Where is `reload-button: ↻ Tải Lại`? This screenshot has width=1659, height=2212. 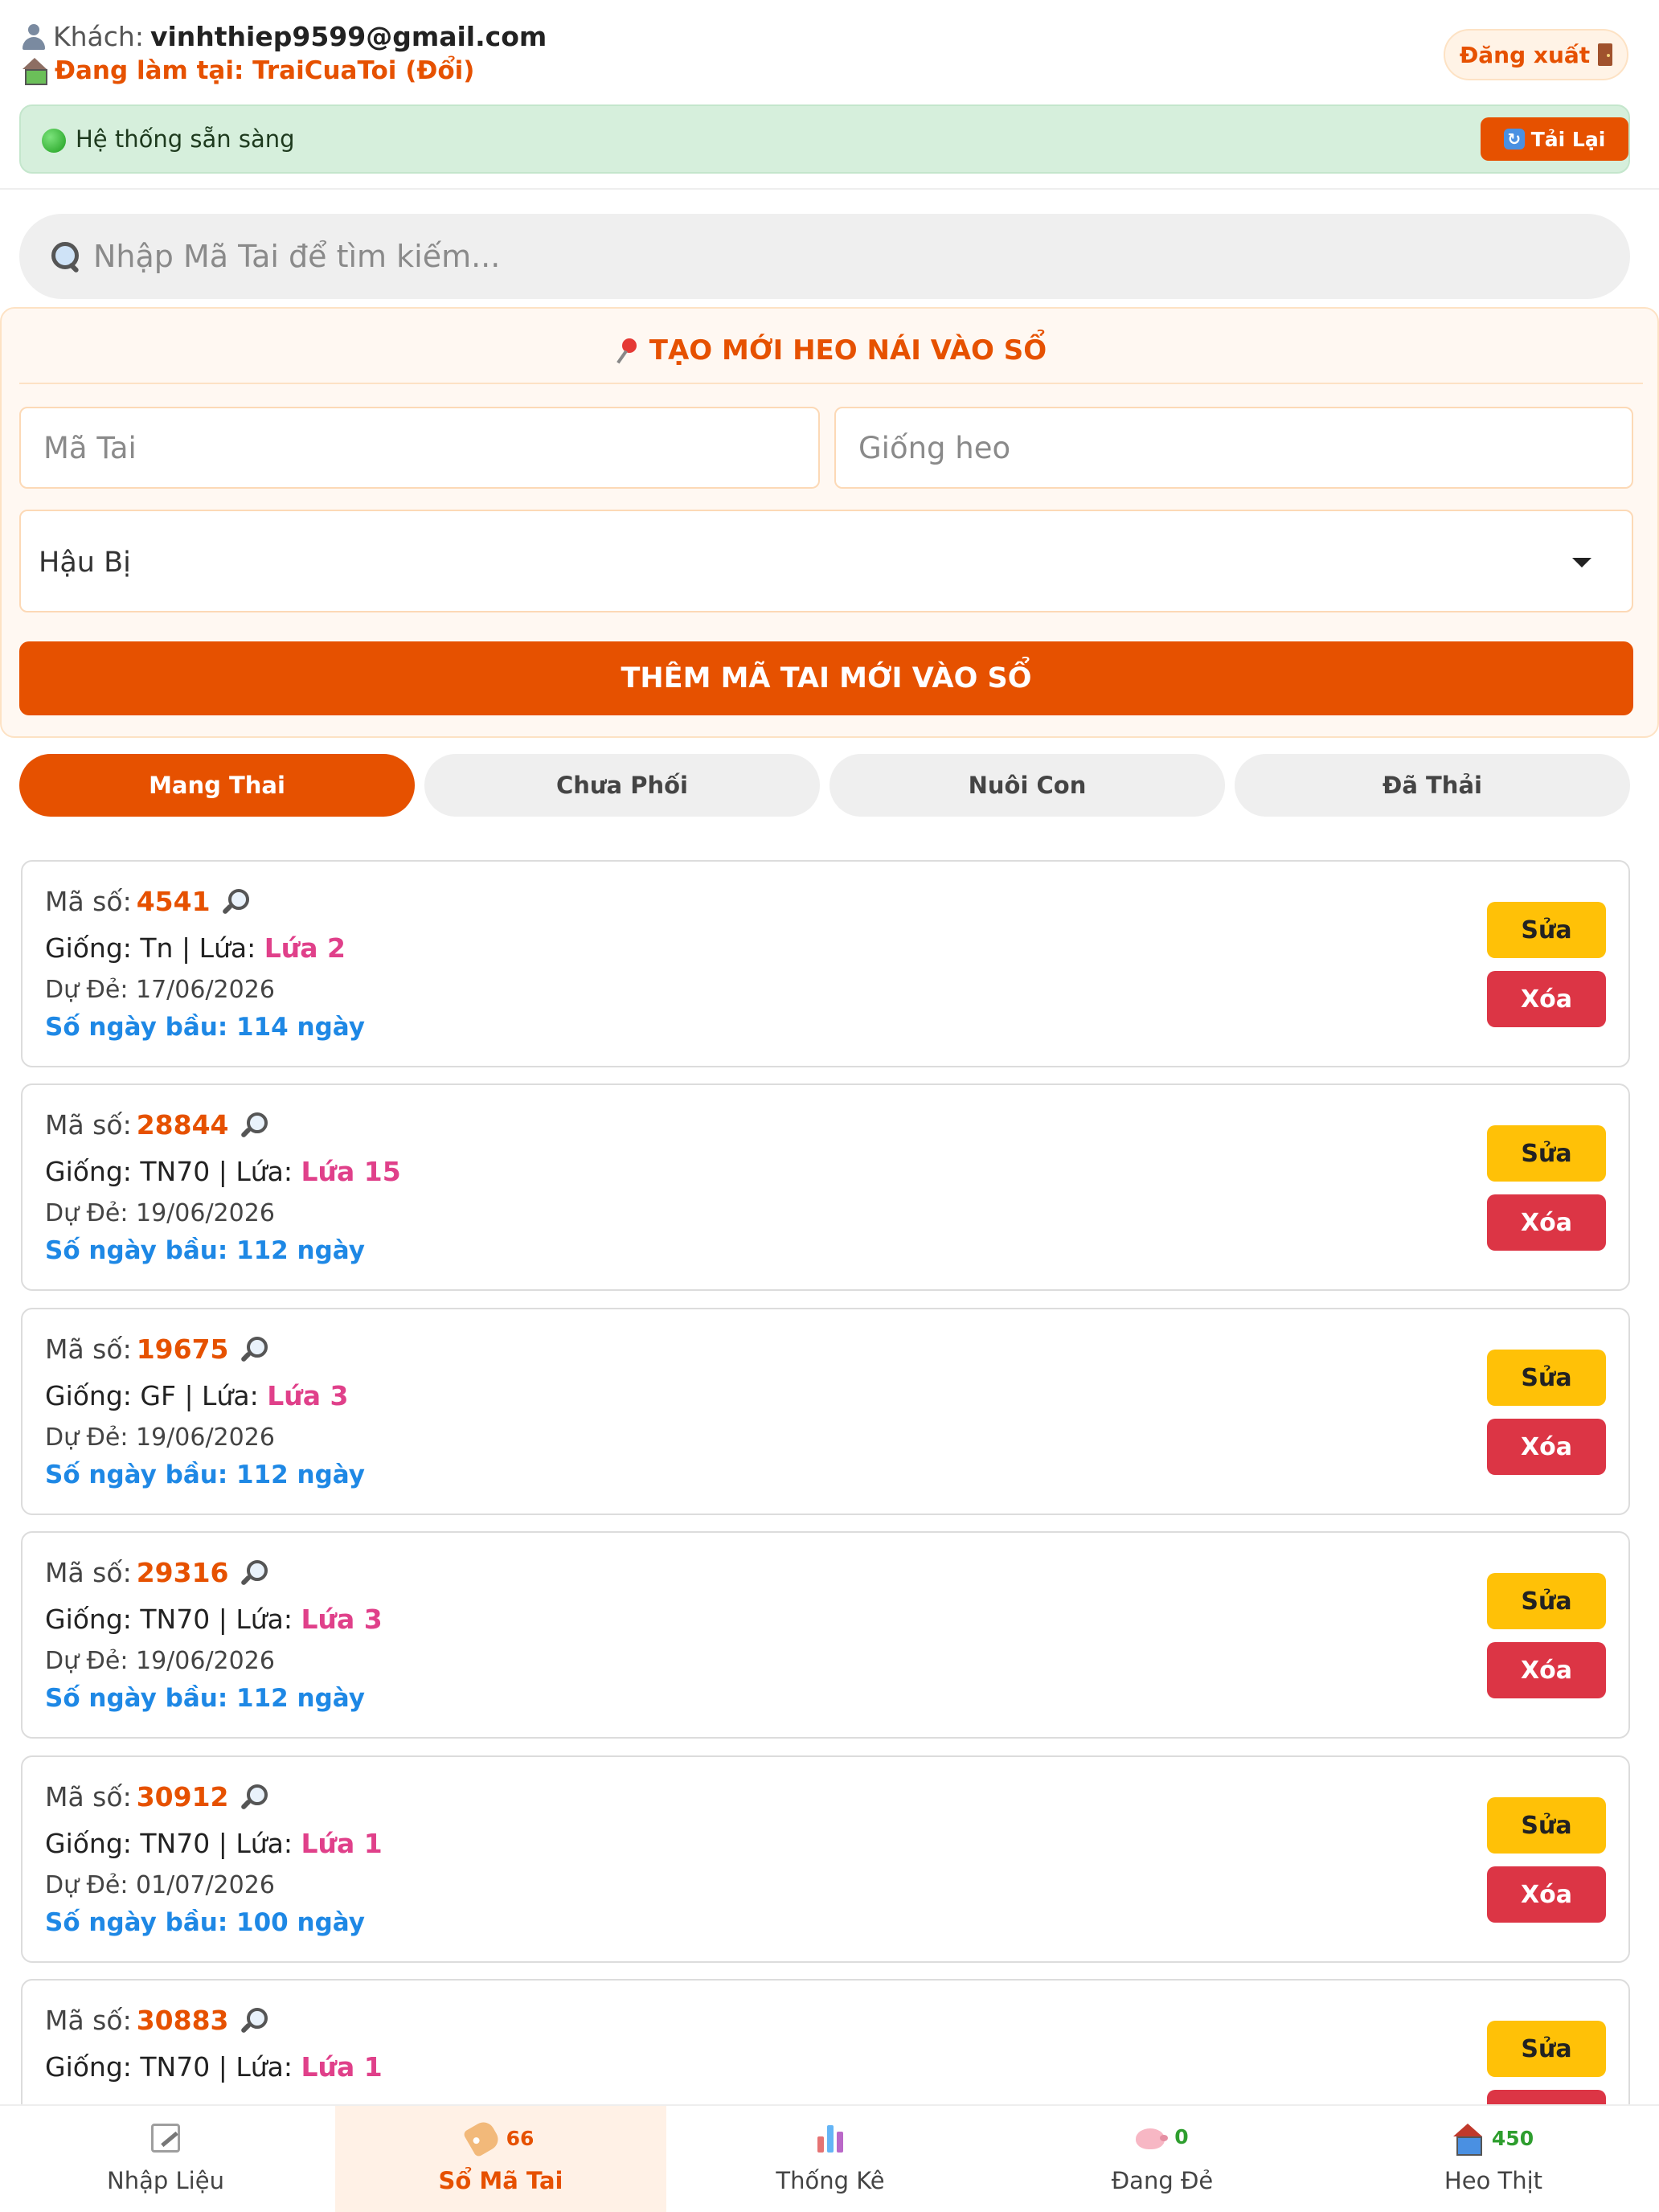 reload-button: ↻ Tải Lại is located at coordinates (1554, 139).